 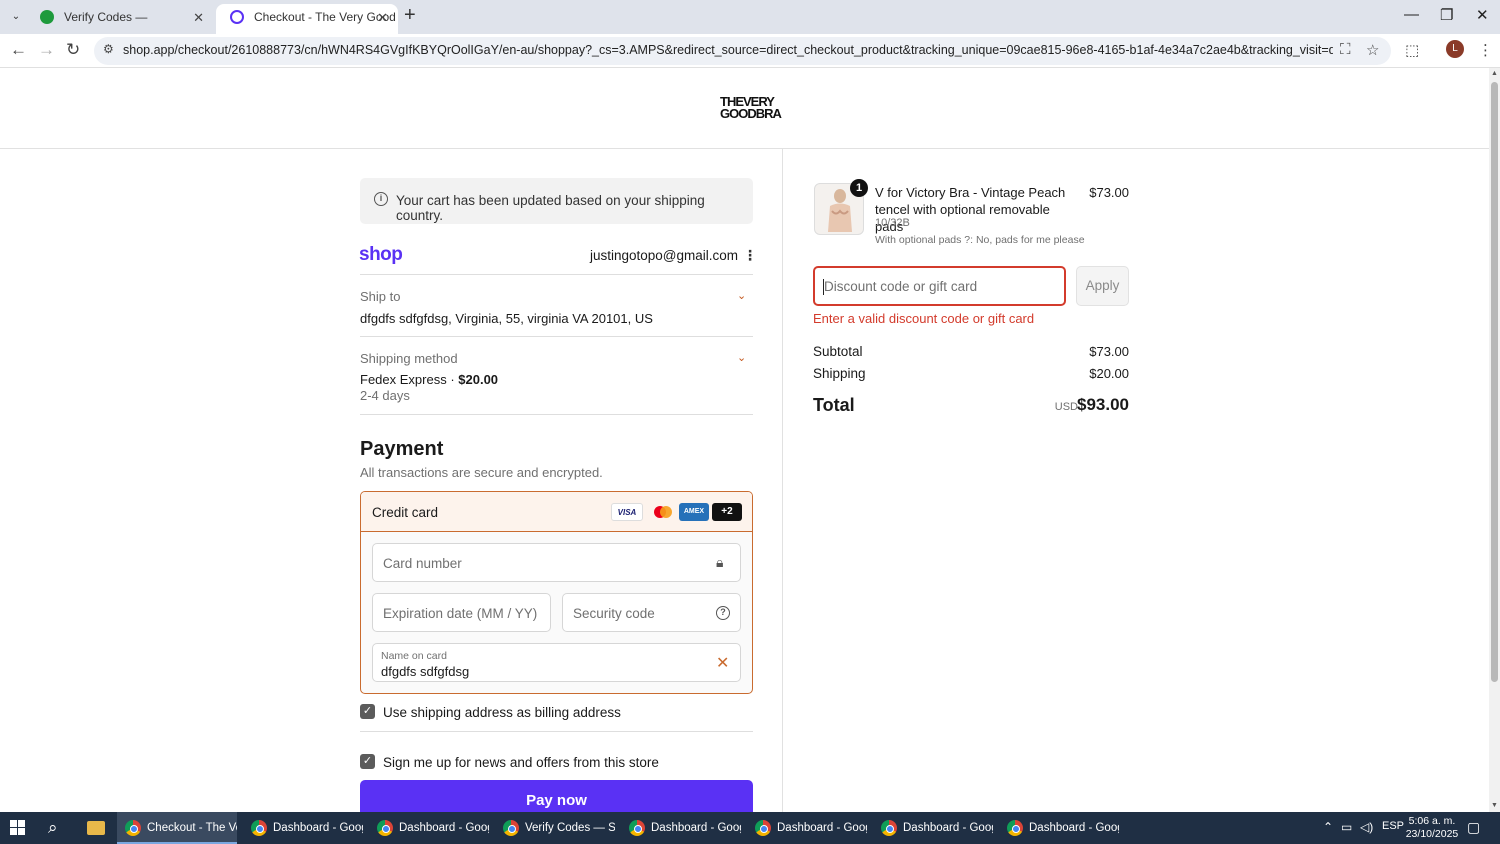 What do you see at coordinates (1345, 49) in the screenshot?
I see `translate-icon: ⛶` at bounding box center [1345, 49].